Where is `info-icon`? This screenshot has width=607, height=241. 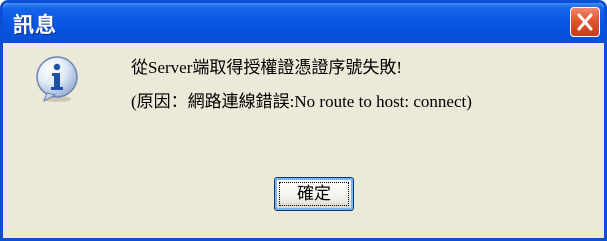
info-icon is located at coordinates (57, 79).